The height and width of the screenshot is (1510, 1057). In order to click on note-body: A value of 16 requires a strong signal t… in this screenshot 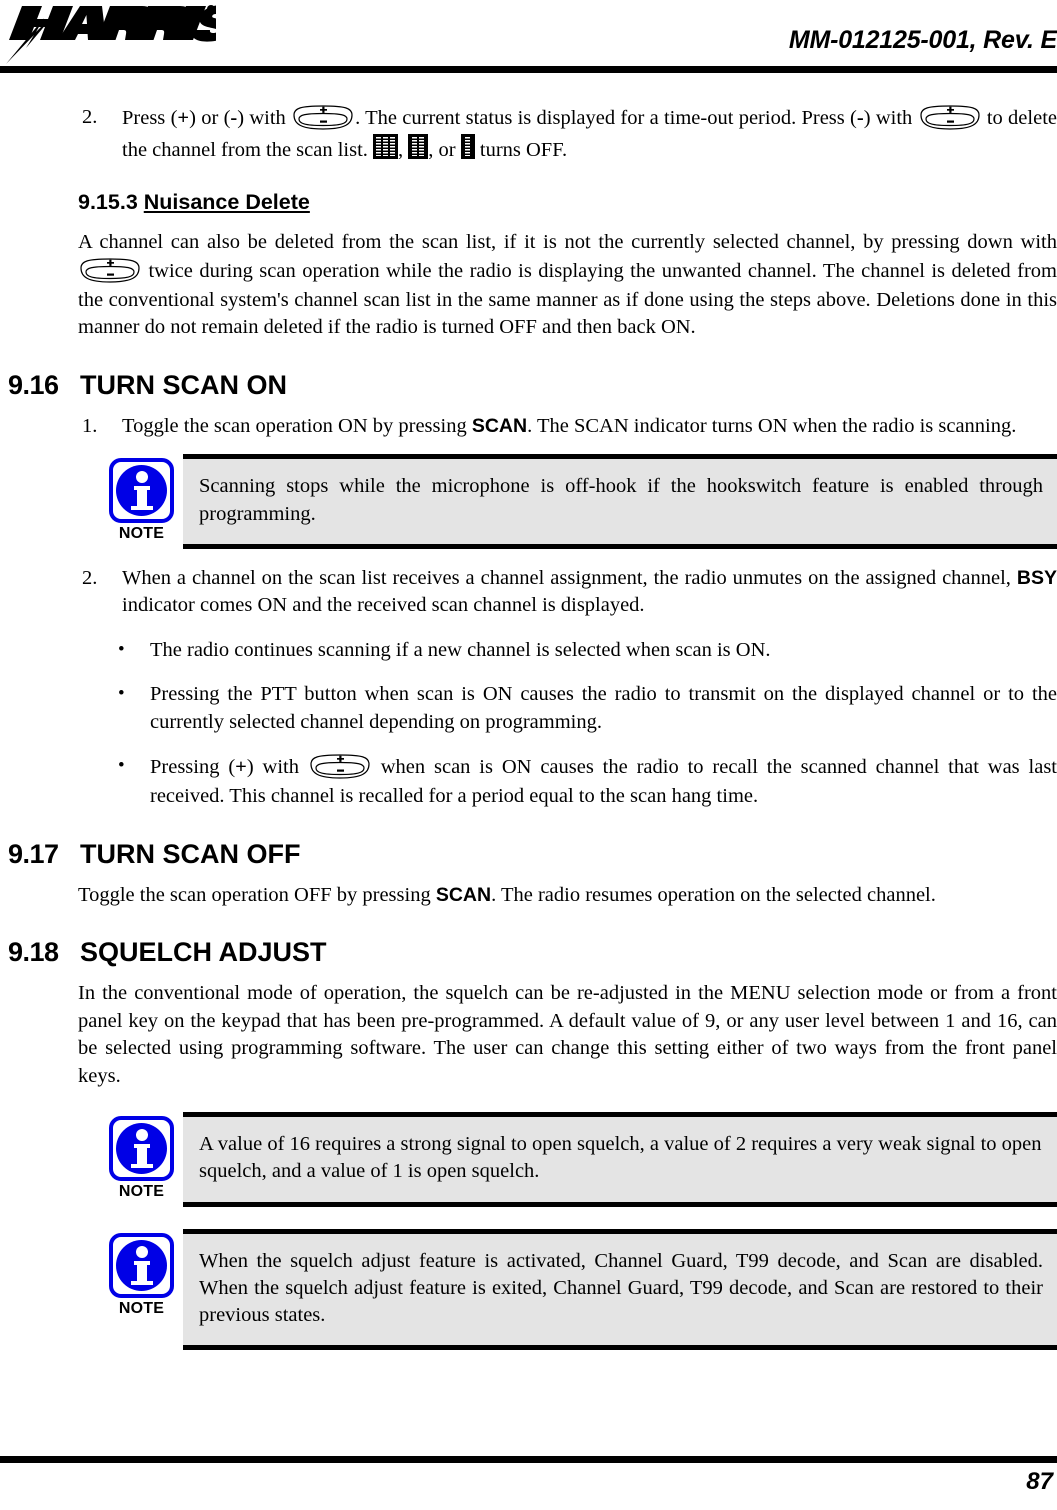, I will do `click(620, 1159)`.